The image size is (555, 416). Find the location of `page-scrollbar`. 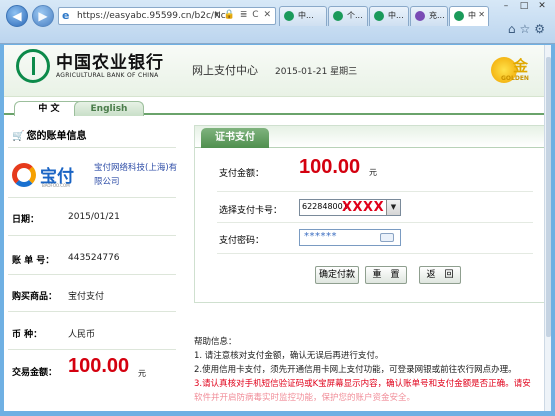

page-scrollbar is located at coordinates (547, 228).